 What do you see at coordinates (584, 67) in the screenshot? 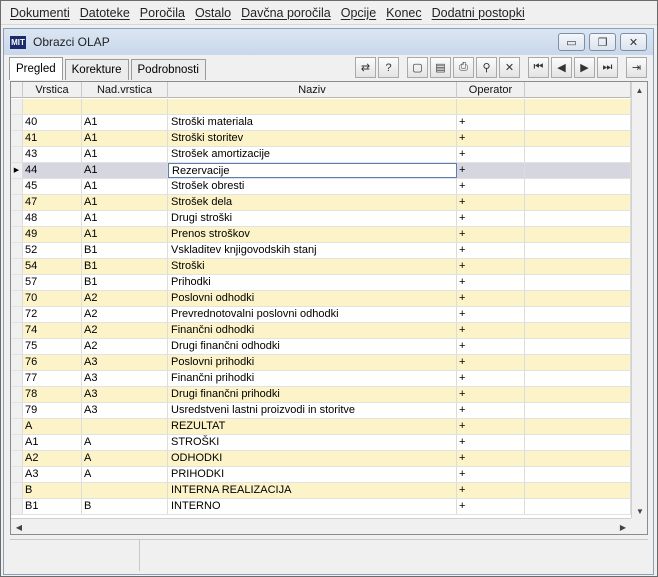
I see `next-record-button: ▶` at bounding box center [584, 67].